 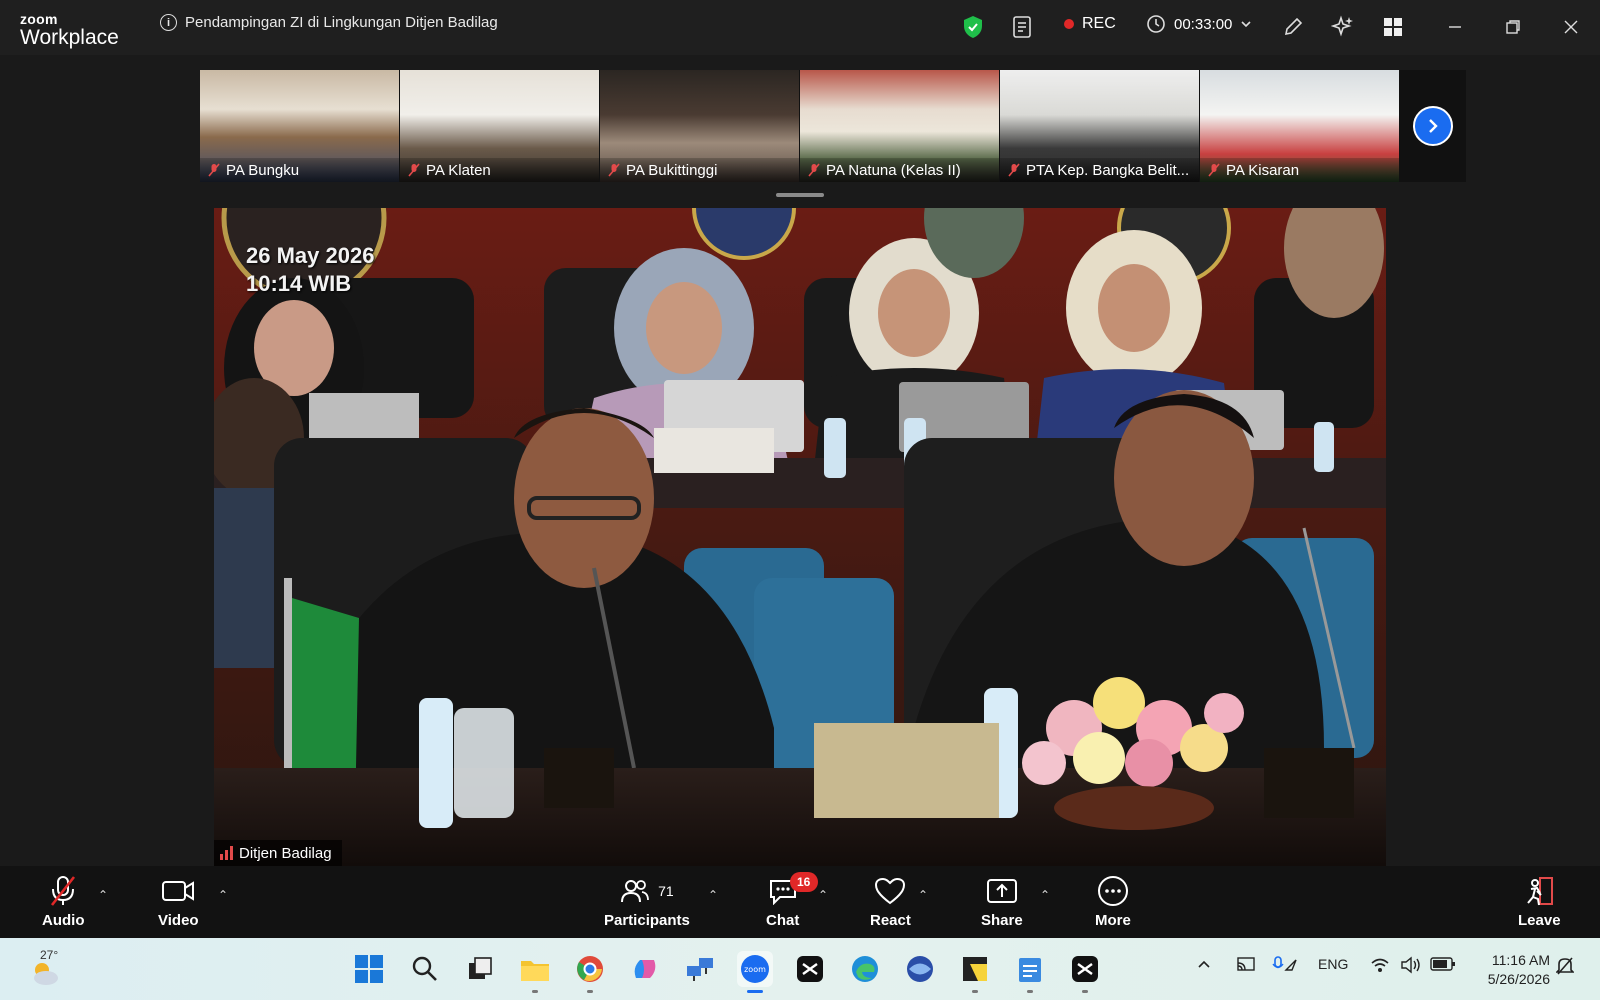 I want to click on info-icon: i, so click(x=168, y=22).